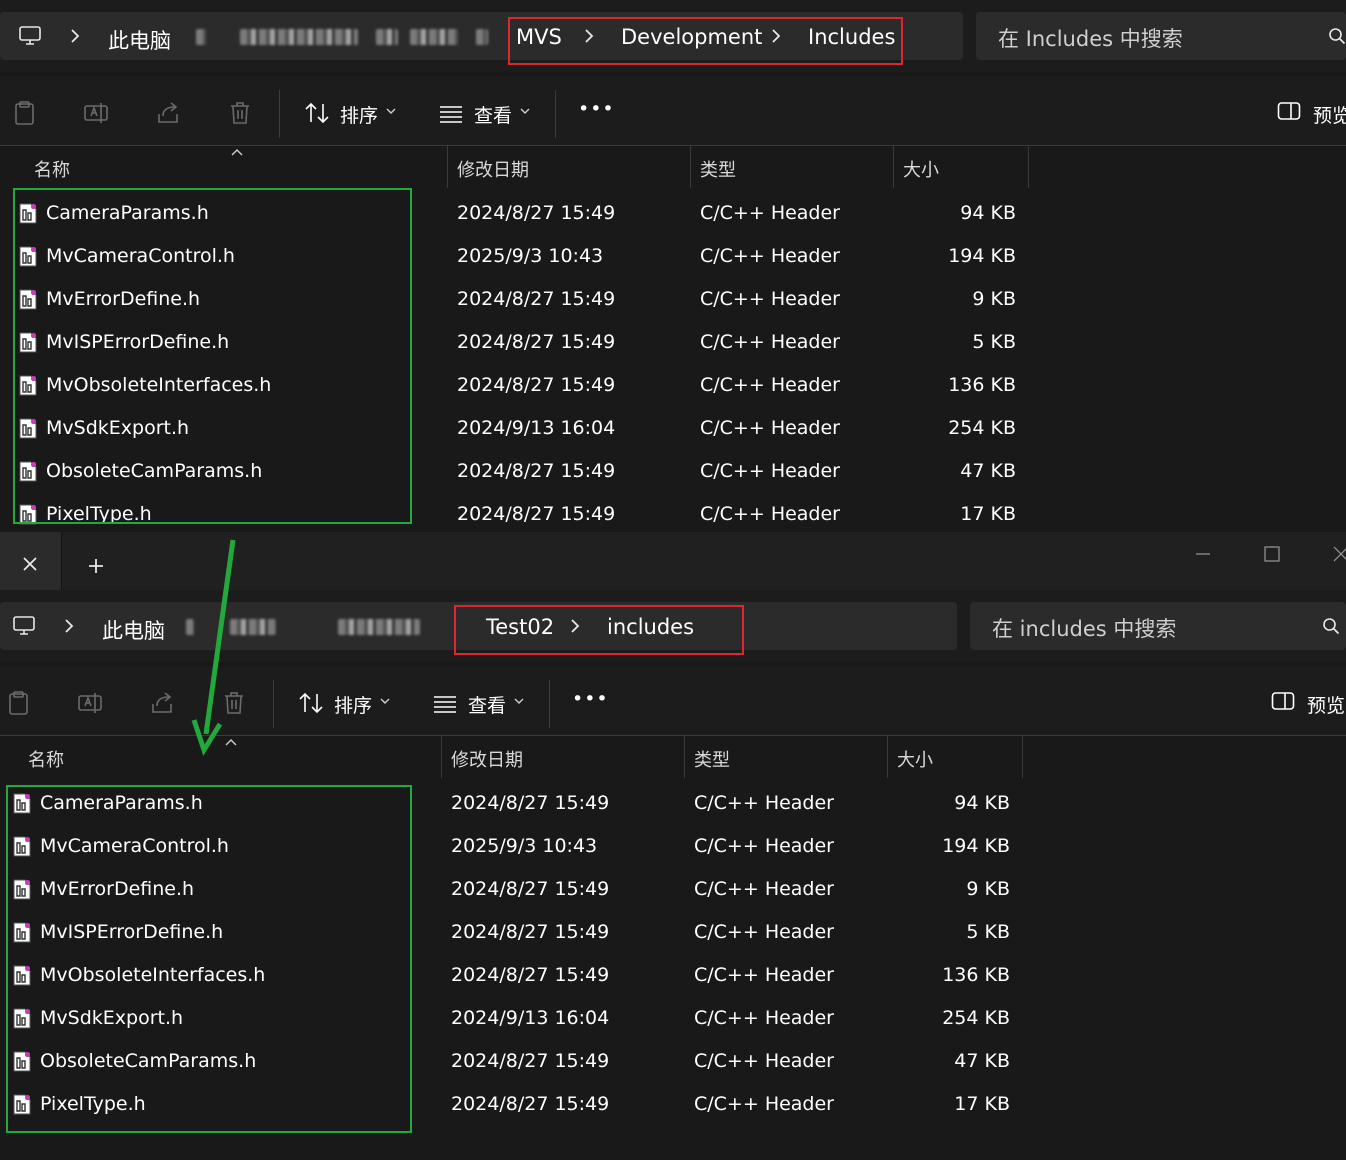  What do you see at coordinates (988, 213) in the screenshot?
I see `file-size: 94 KB` at bounding box center [988, 213].